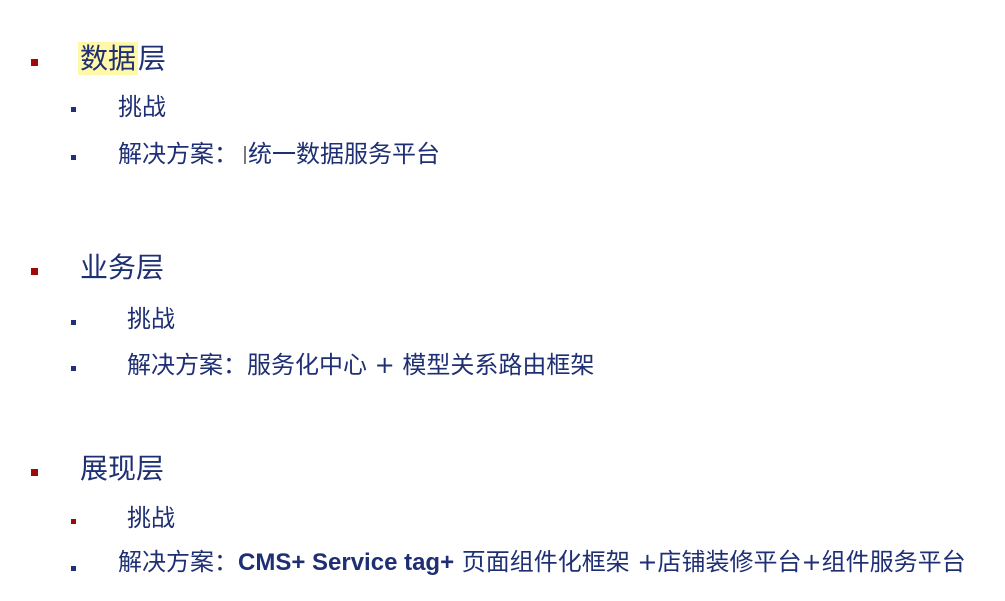  I want to click on solution-line: 解决方案：服务化中心 + 模型关系路由框架, so click(361, 365).